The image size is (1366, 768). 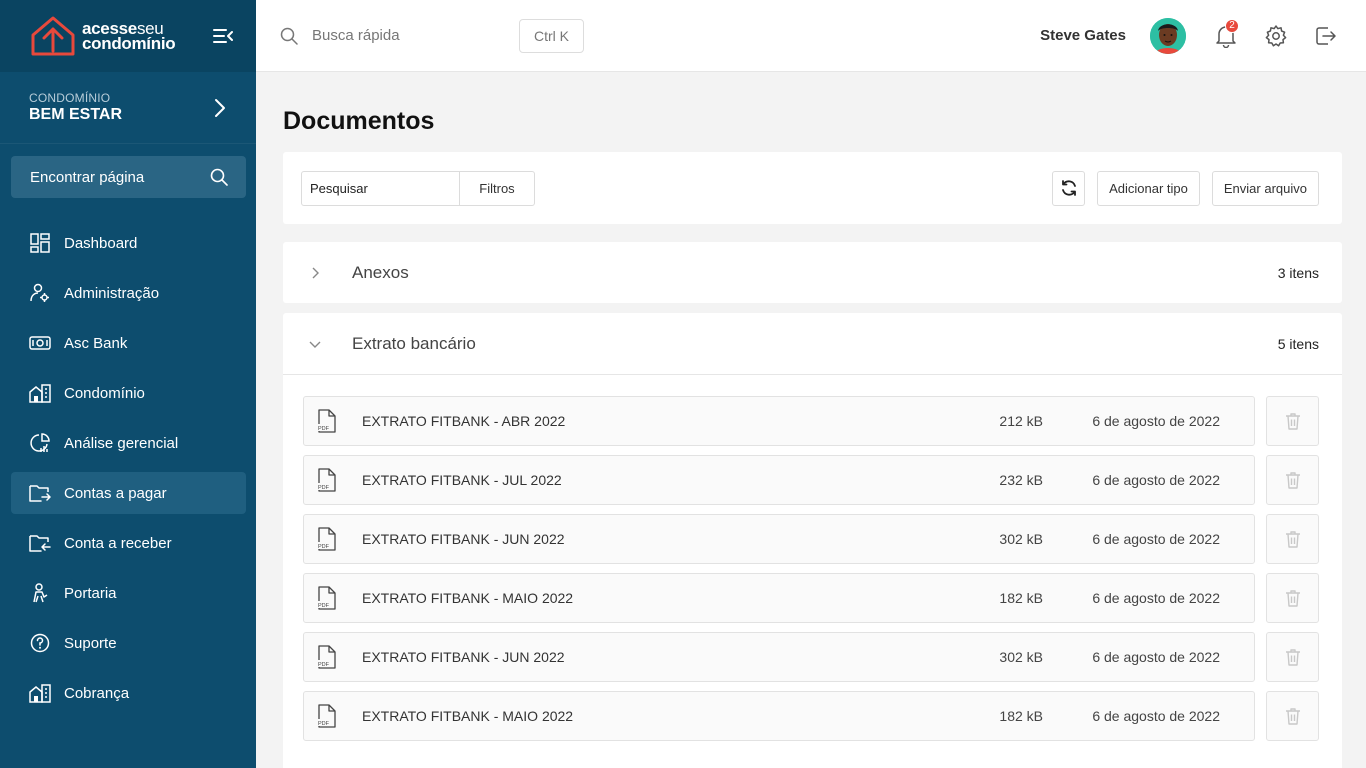 What do you see at coordinates (40, 343) in the screenshot?
I see `bank-icon` at bounding box center [40, 343].